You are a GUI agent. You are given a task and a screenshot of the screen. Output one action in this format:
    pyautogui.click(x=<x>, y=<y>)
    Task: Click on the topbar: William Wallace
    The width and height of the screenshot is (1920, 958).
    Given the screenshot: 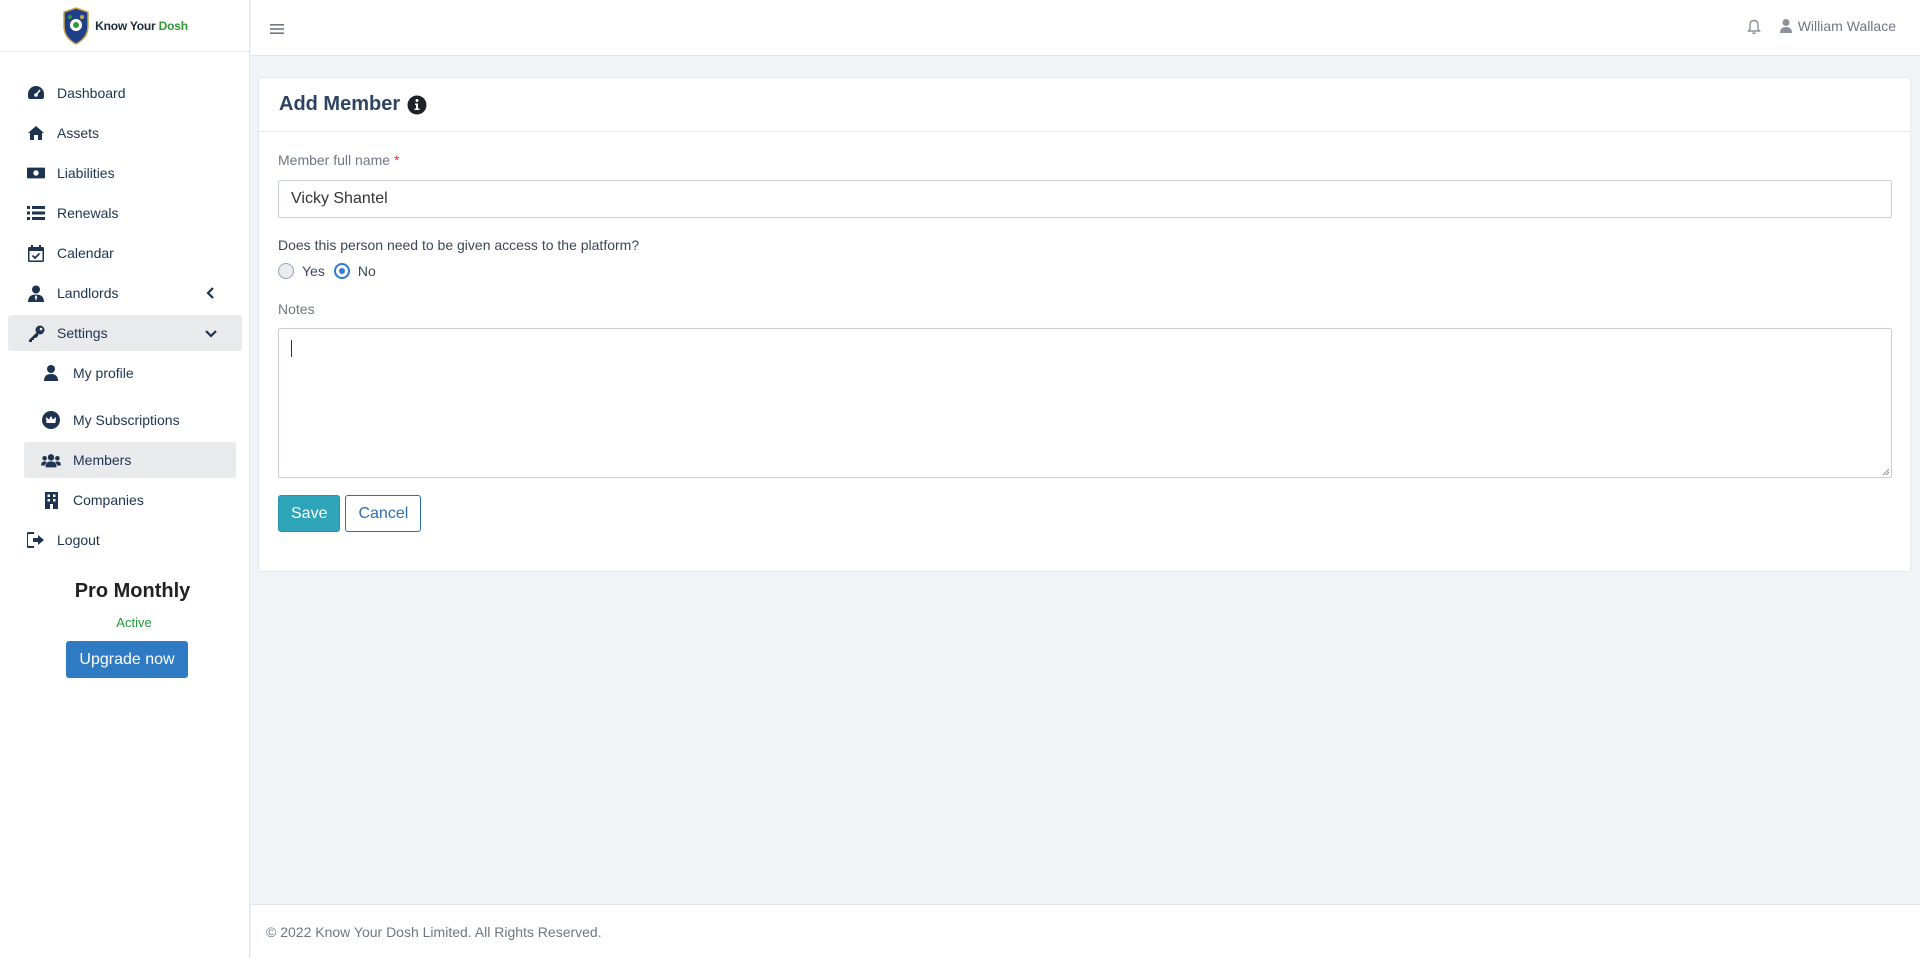 What is the action you would take?
    pyautogui.click(x=1085, y=28)
    